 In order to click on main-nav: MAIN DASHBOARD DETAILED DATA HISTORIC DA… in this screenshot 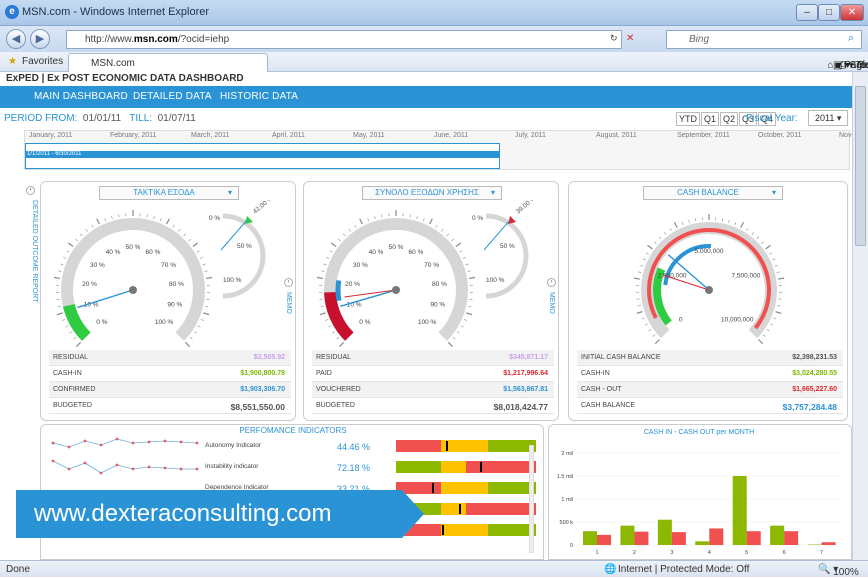, I will do `click(426, 97)`.